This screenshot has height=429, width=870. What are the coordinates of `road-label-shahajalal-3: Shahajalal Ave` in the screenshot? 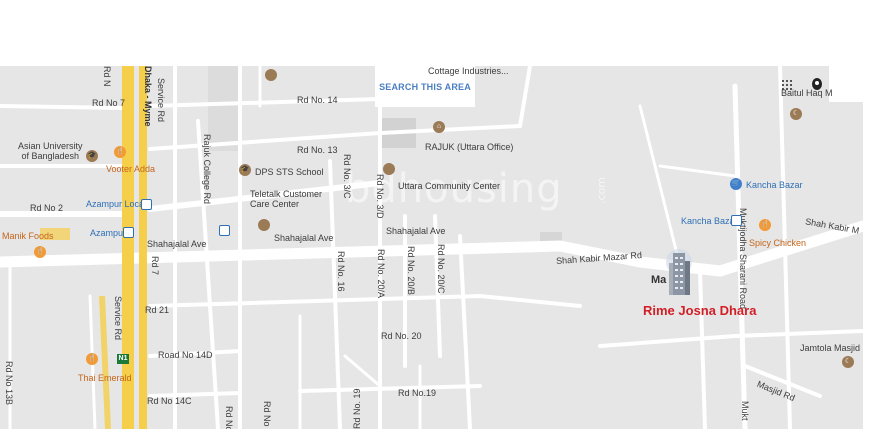 It's located at (416, 231).